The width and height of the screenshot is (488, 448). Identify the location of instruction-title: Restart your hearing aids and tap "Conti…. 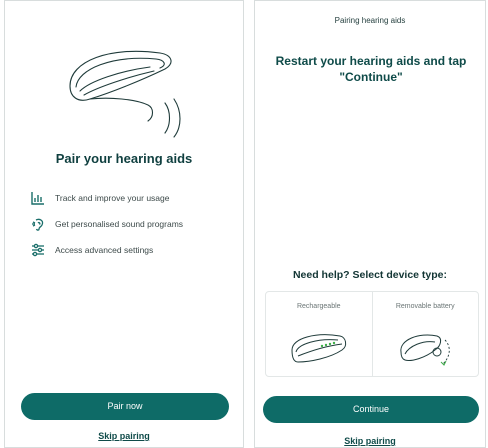
(371, 69).